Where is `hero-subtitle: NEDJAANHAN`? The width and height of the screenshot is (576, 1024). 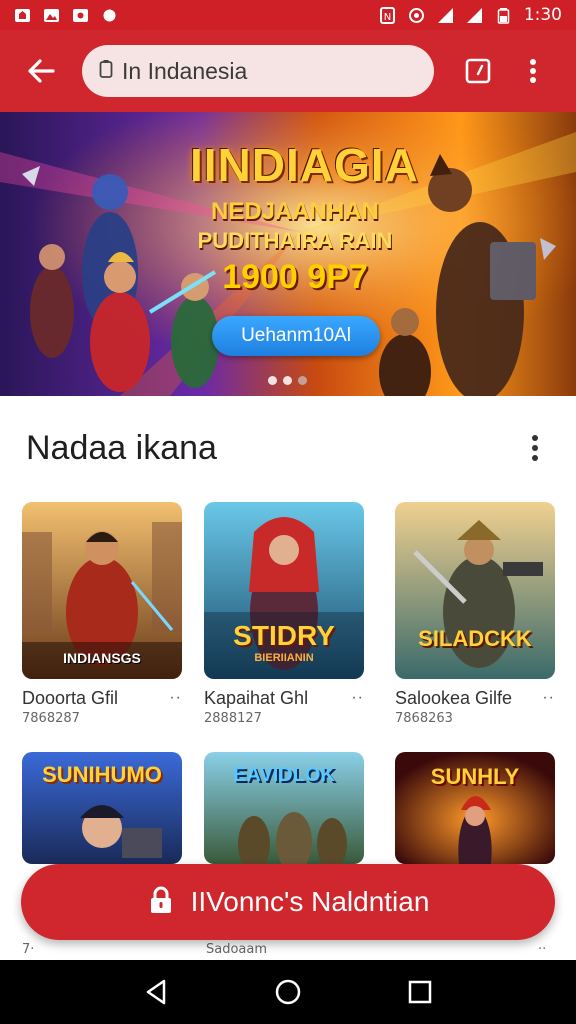 hero-subtitle: NEDJAANHAN is located at coordinates (294, 211).